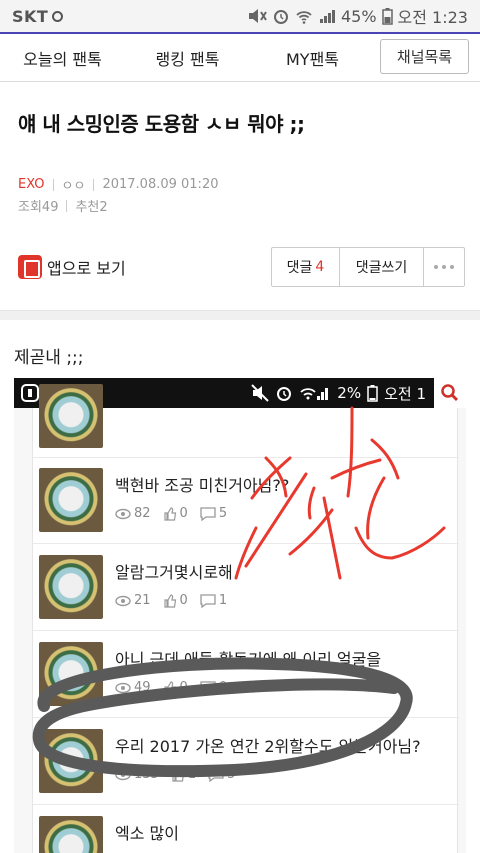  Describe the element at coordinates (246, 588) in the screenshot. I see `list-item: 알람그거몇시로해 21 0 1` at that location.